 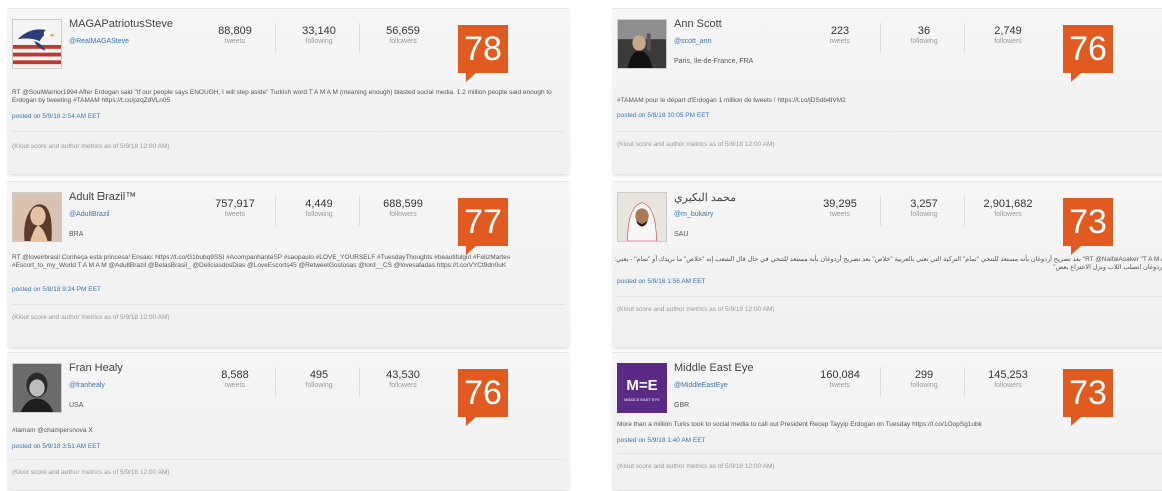 I want to click on avatar: M=E MIDDLE EAST EYE, so click(x=642, y=388).